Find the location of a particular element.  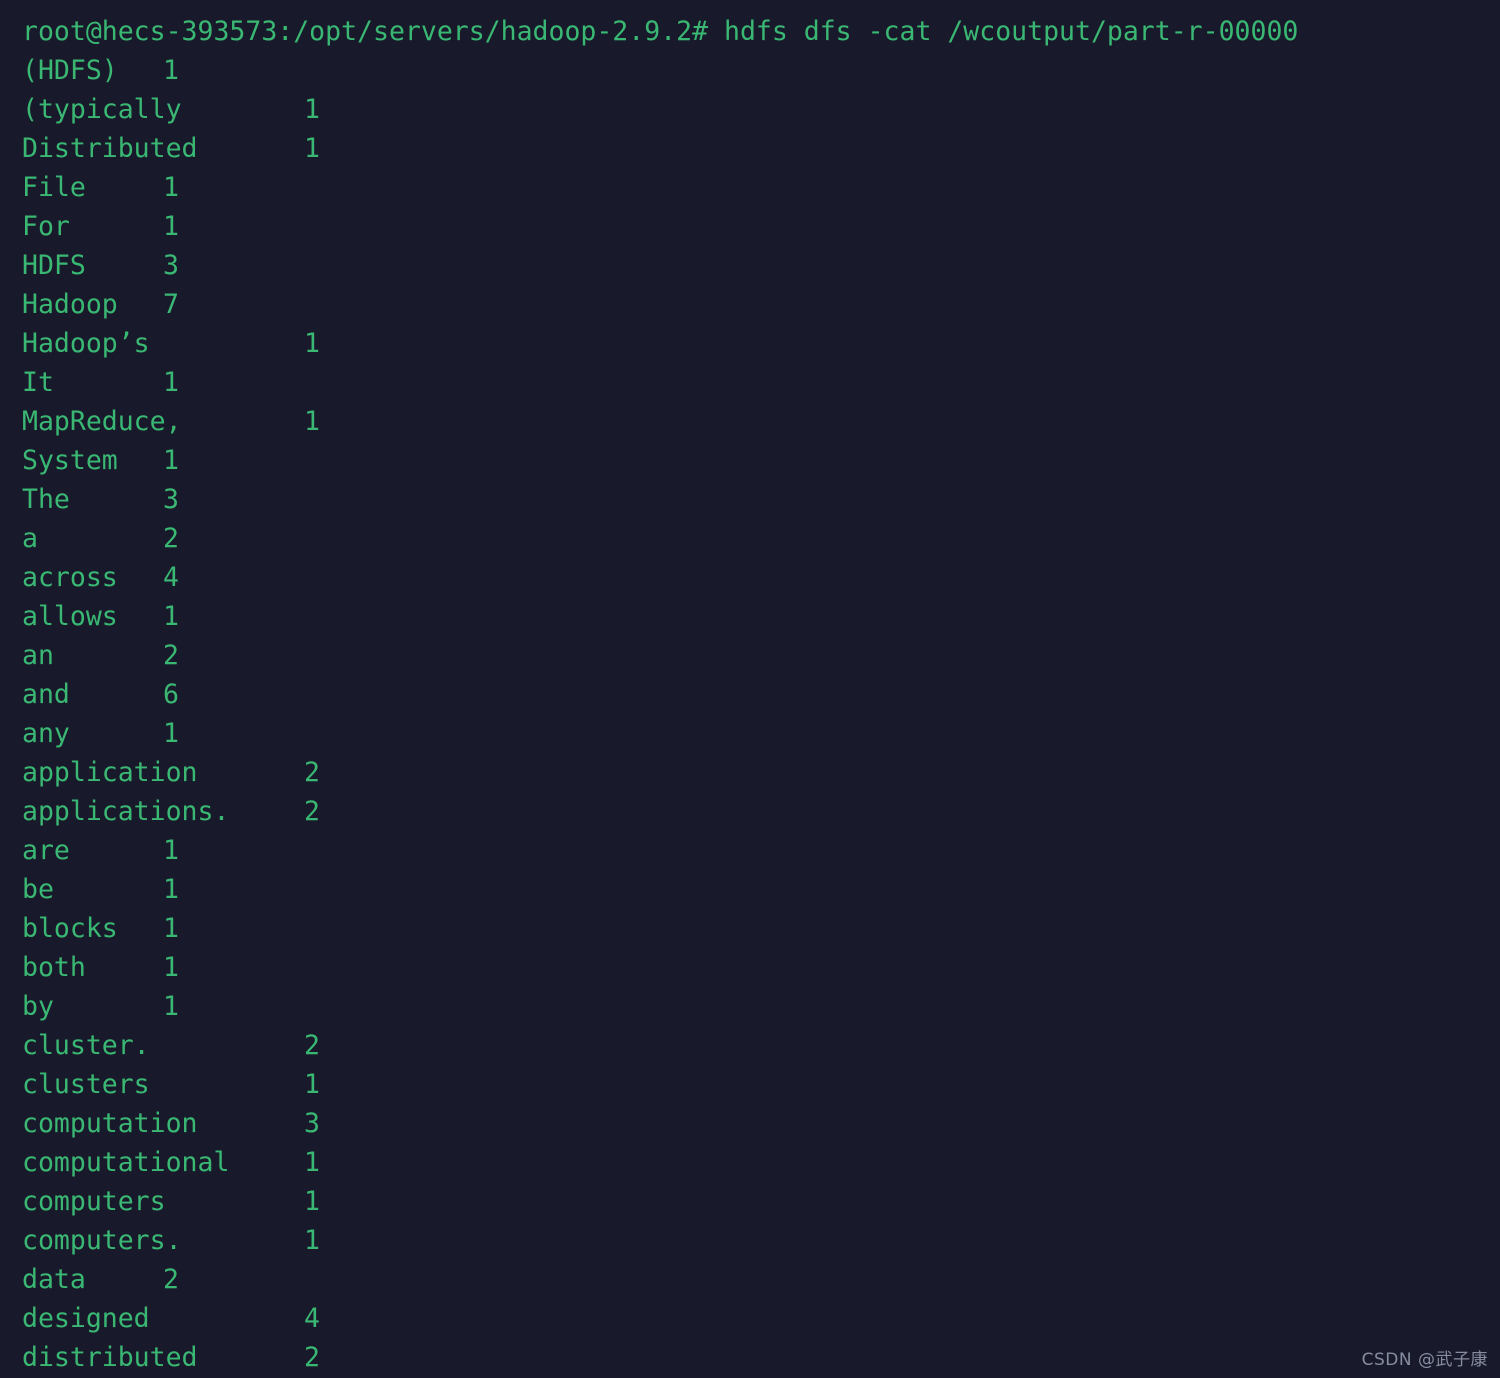

word-cell: data is located at coordinates (54, 1279).